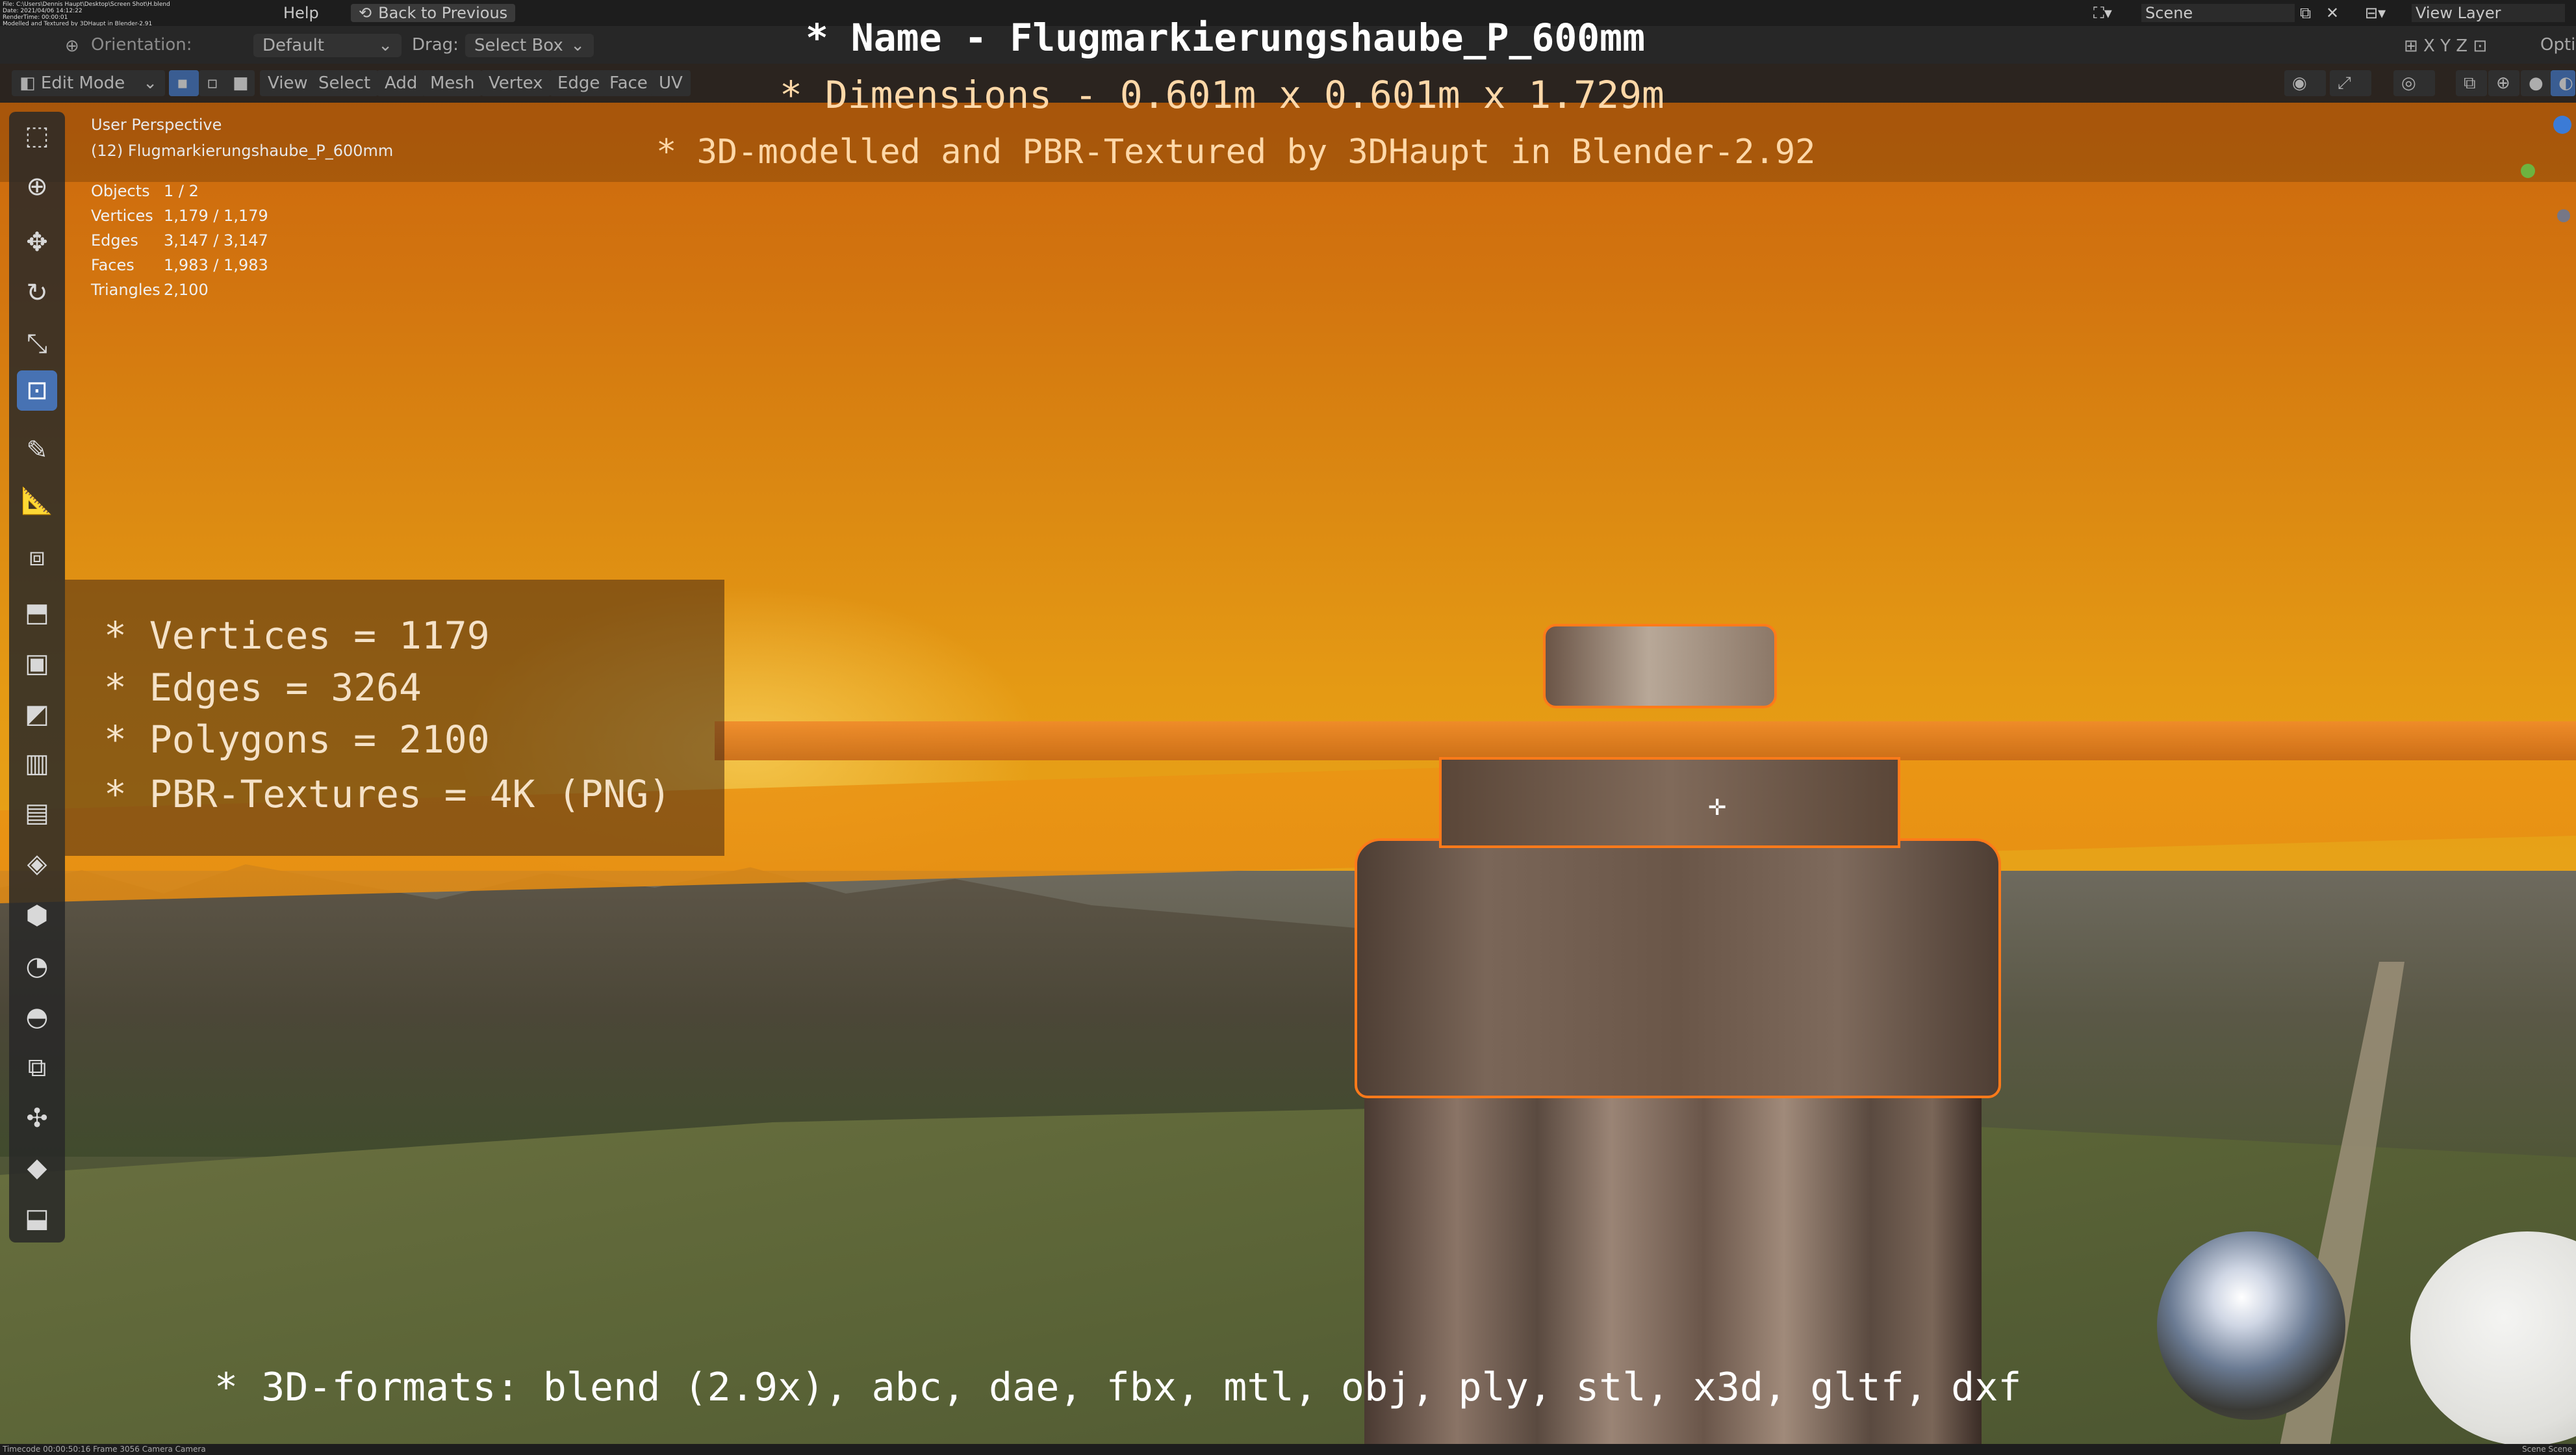  What do you see at coordinates (263, 688) in the screenshot?
I see `overlay-stat-edges: * Edges = 3264` at bounding box center [263, 688].